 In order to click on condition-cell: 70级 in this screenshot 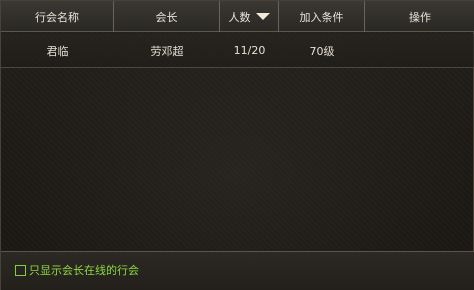, I will do `click(322, 51)`.